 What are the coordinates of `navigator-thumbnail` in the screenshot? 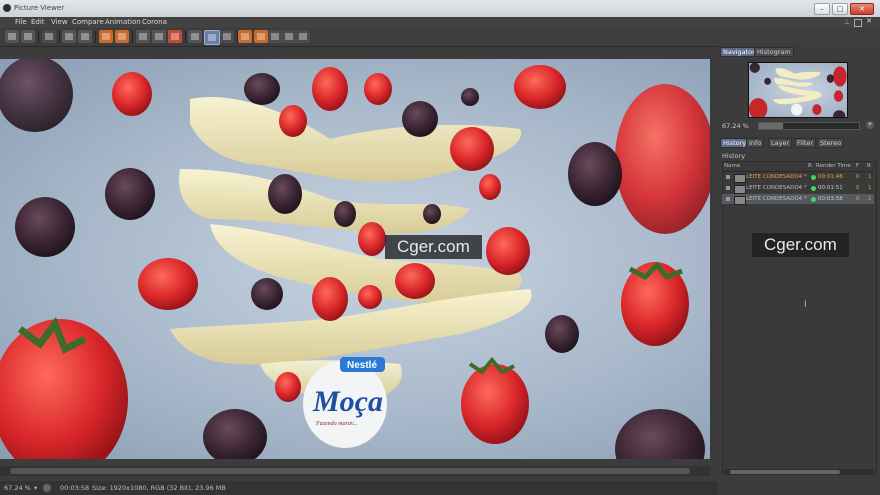 It's located at (798, 90).